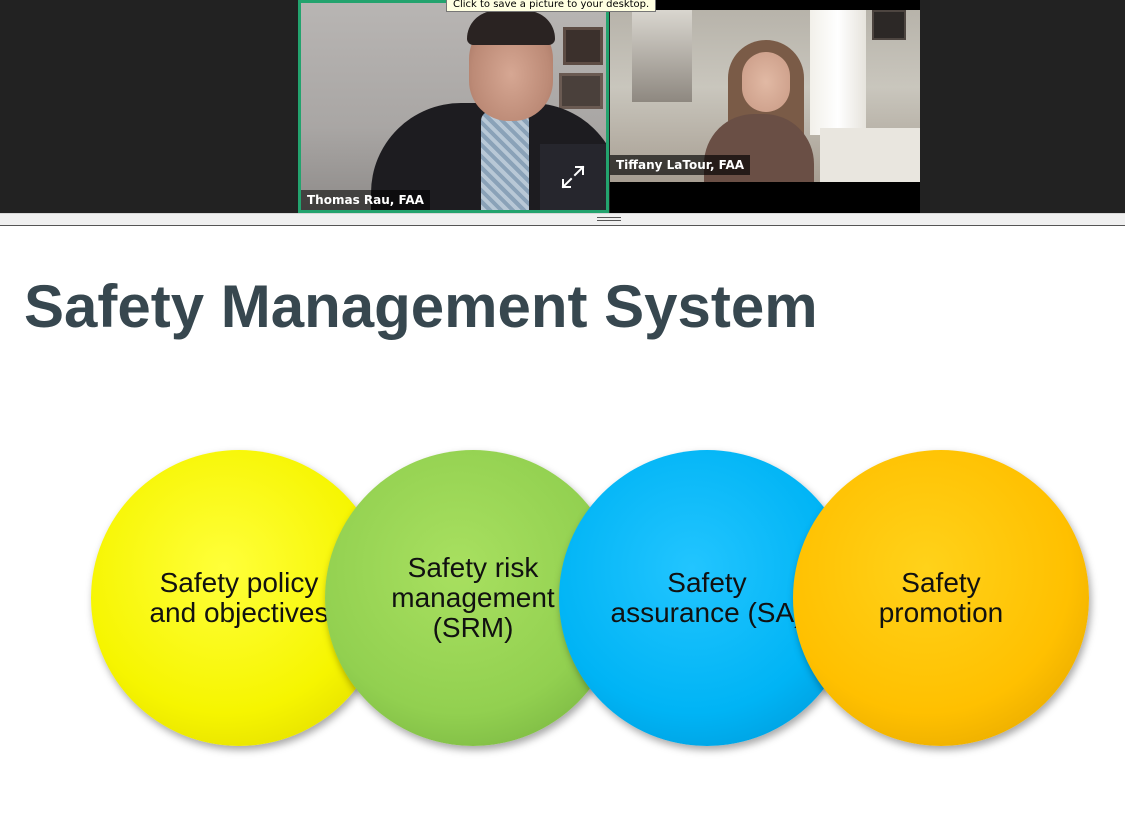 This screenshot has width=1125, height=813. I want to click on panel-splitter, so click(562, 219).